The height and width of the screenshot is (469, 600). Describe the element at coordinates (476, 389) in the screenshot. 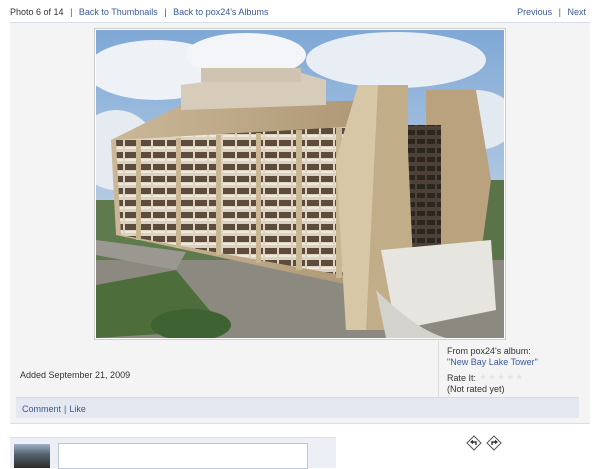

I see `rating-status: (Not rated yet)` at that location.